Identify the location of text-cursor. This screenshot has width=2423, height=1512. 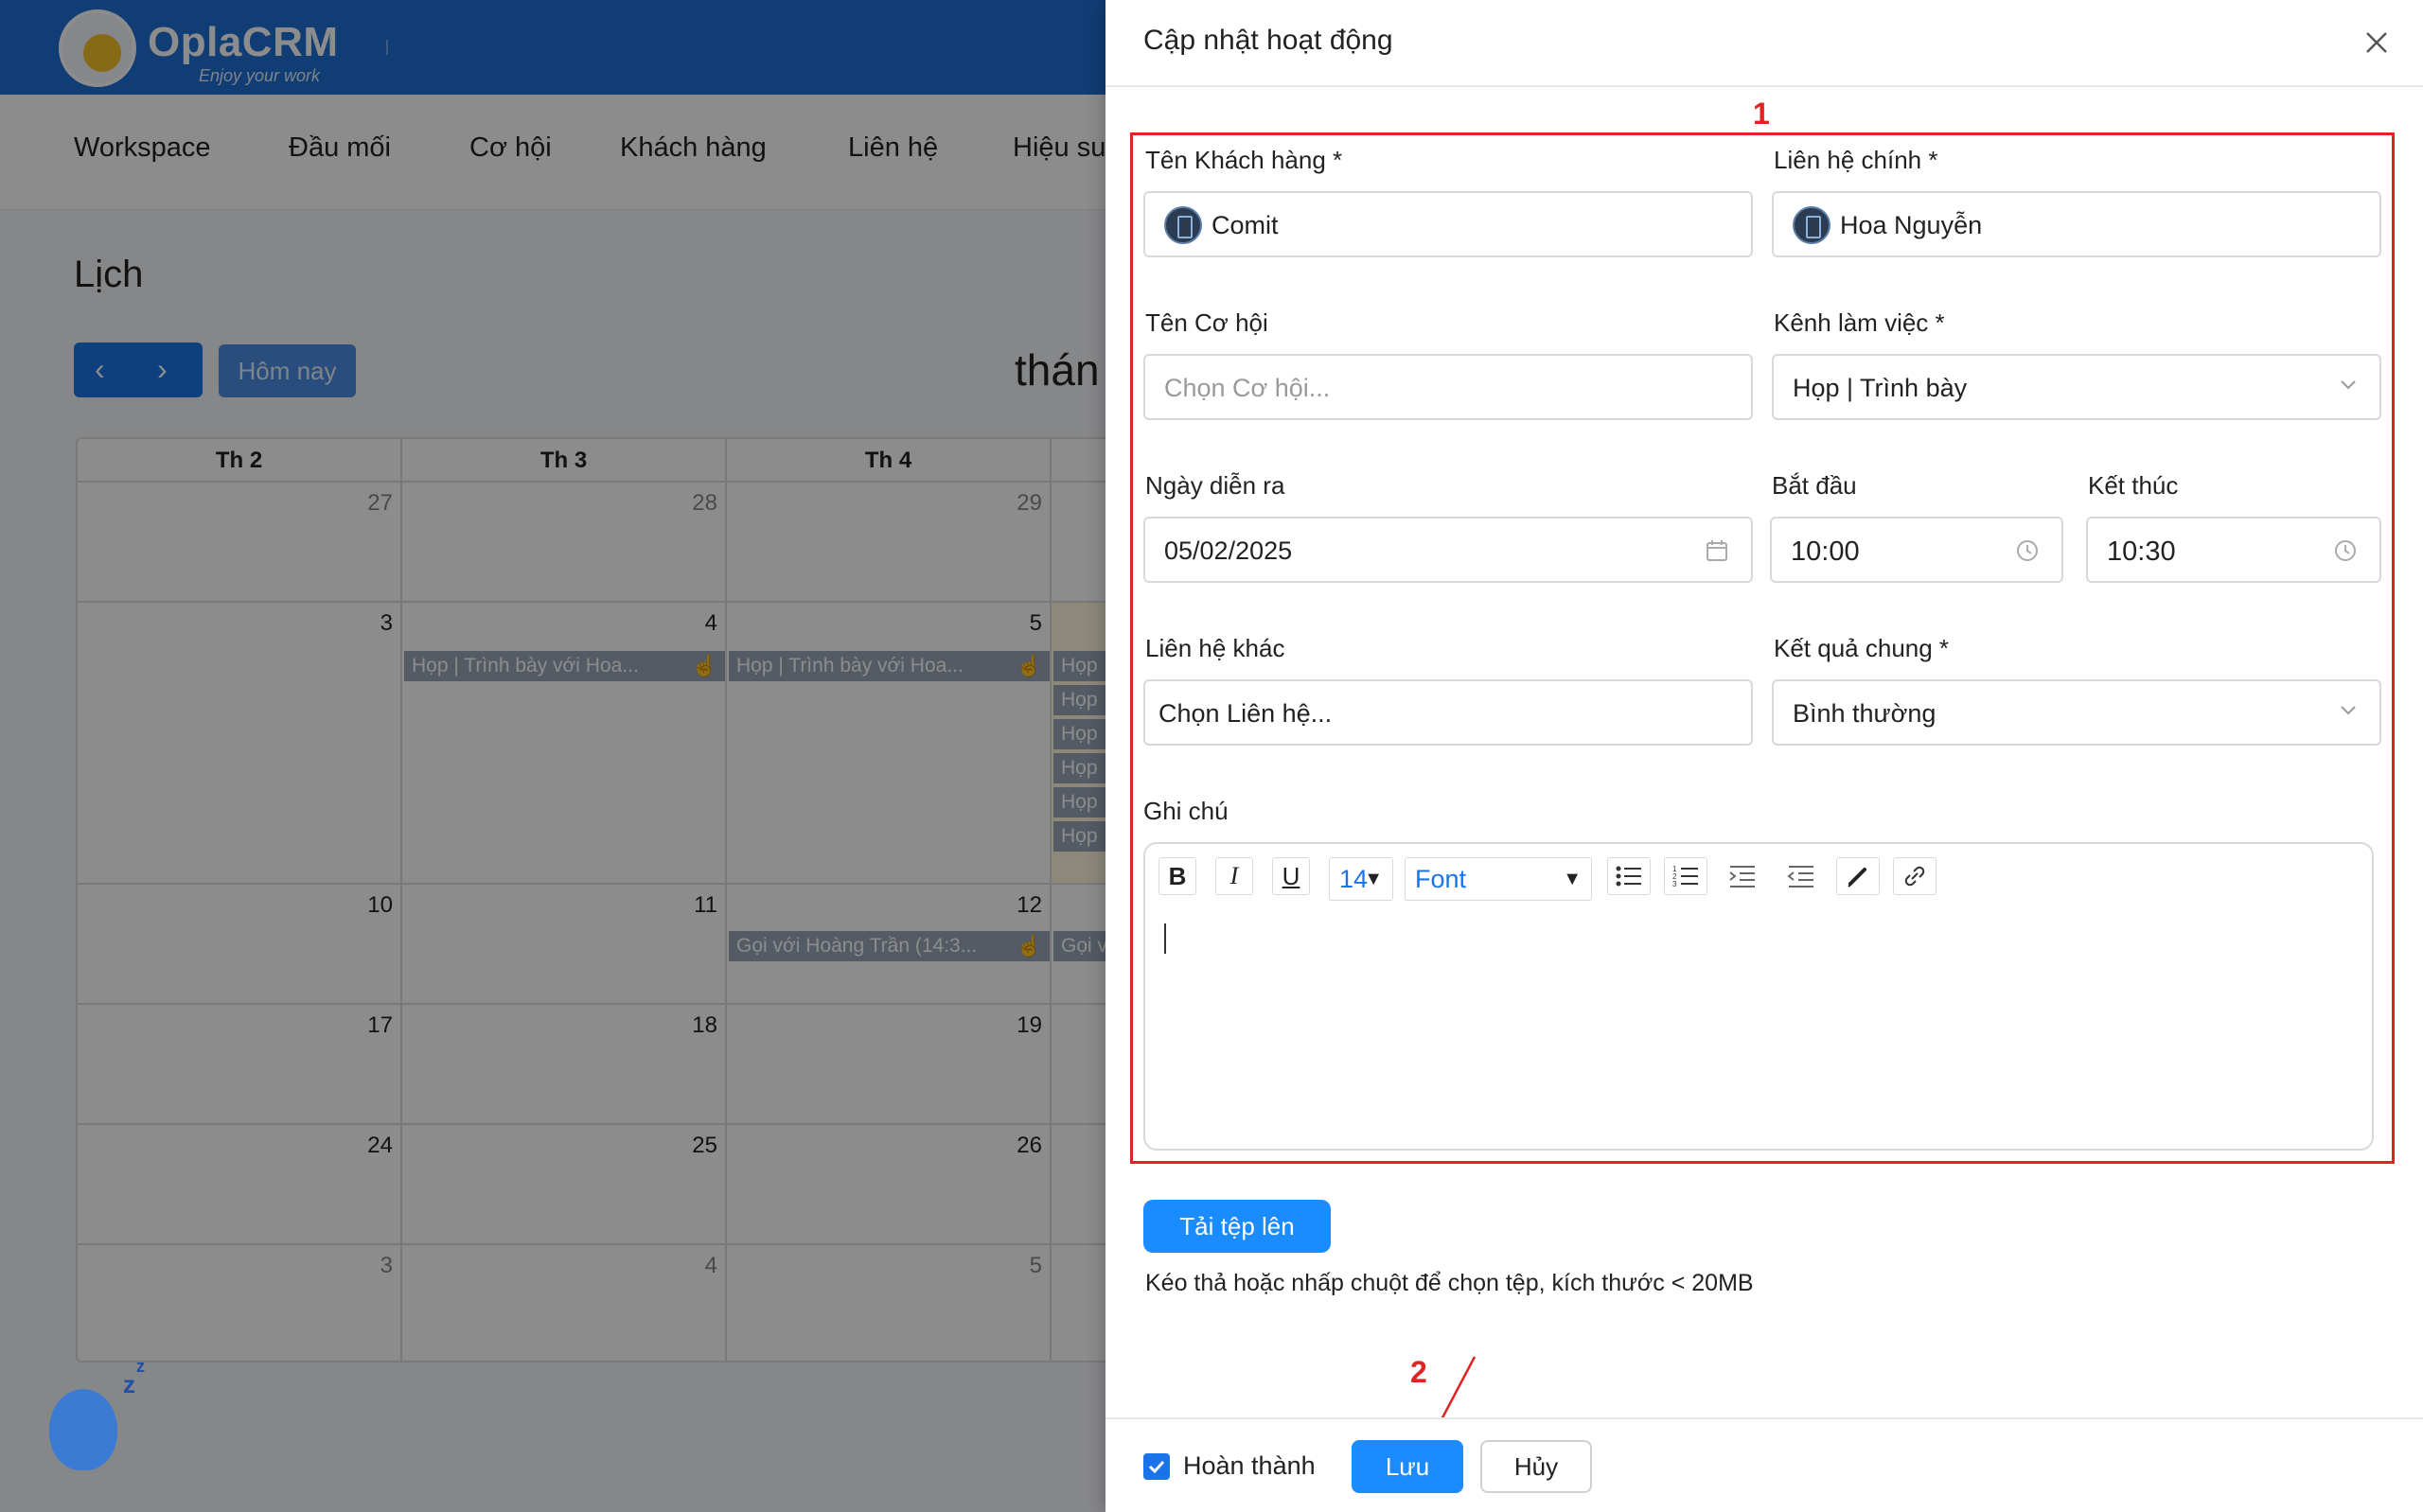
(1165, 938).